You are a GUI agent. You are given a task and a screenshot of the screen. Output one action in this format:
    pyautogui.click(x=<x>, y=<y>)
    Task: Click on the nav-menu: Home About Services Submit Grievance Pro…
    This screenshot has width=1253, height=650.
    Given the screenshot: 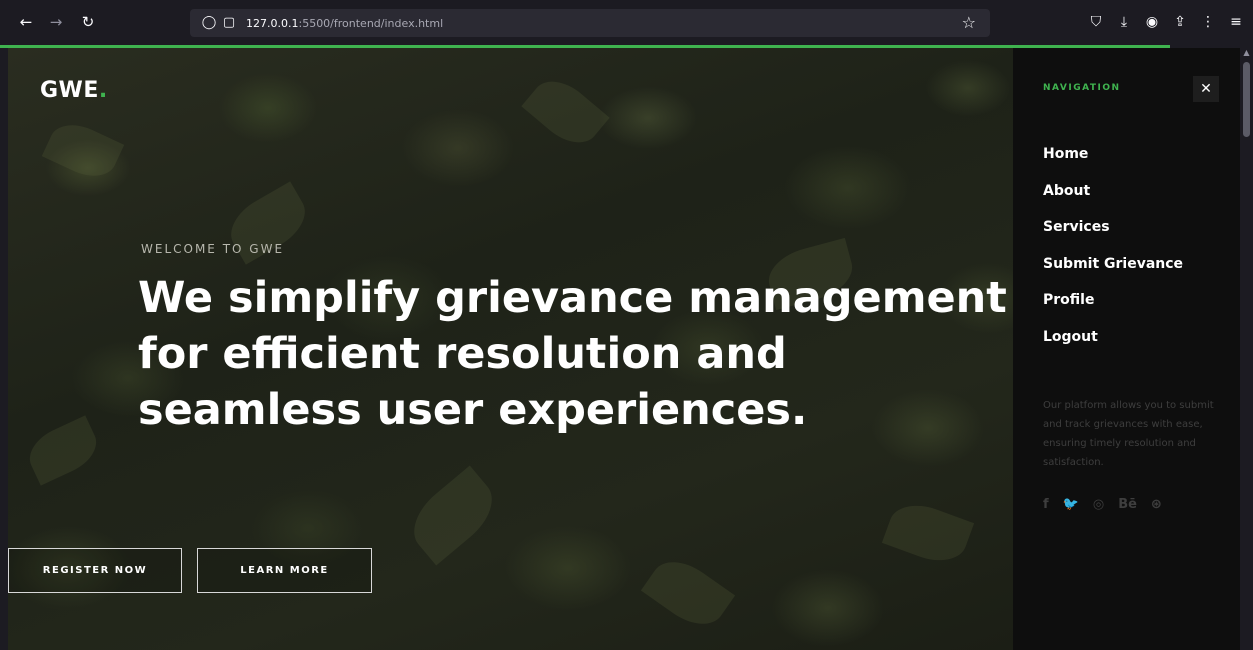 What is the action you would take?
    pyautogui.click(x=1113, y=253)
    